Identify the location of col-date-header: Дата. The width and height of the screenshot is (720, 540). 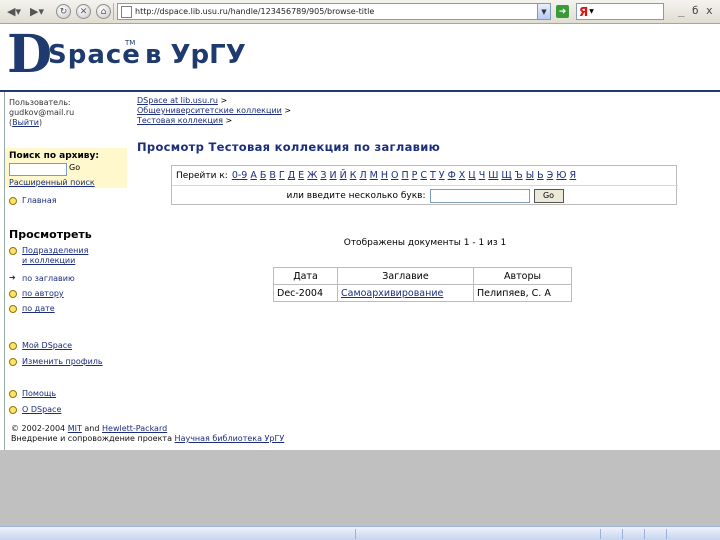
(305, 276).